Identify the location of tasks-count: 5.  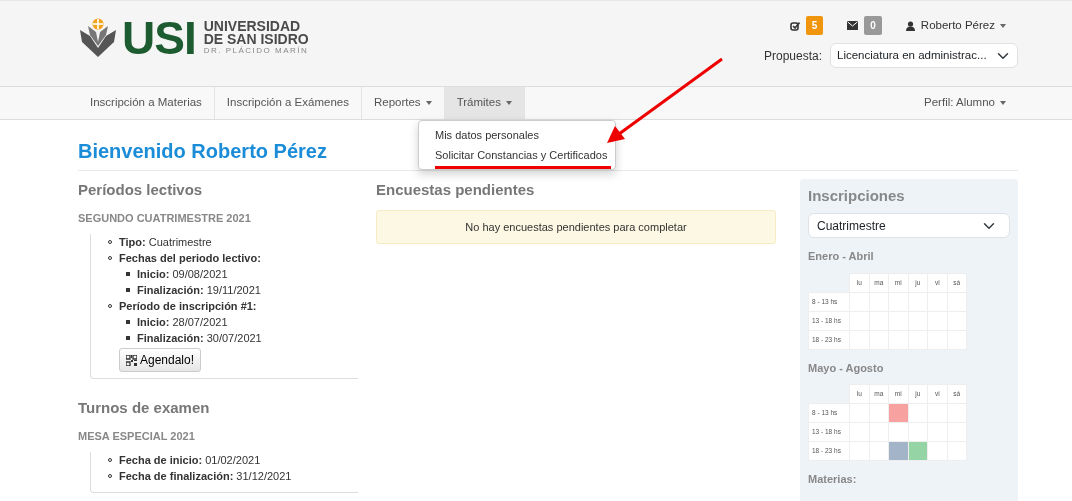
(814, 25).